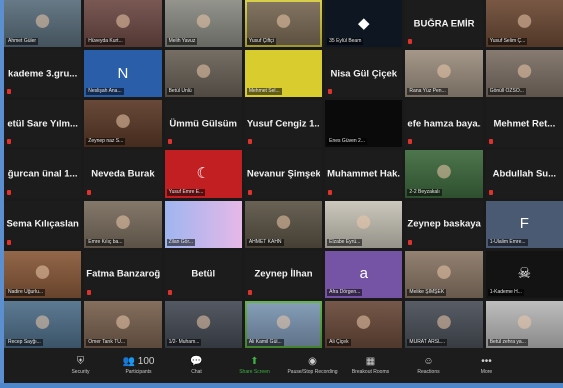 Image resolution: width=563 pixels, height=388 pixels. I want to click on participants-button: 👥 100 Participants, so click(139, 366).